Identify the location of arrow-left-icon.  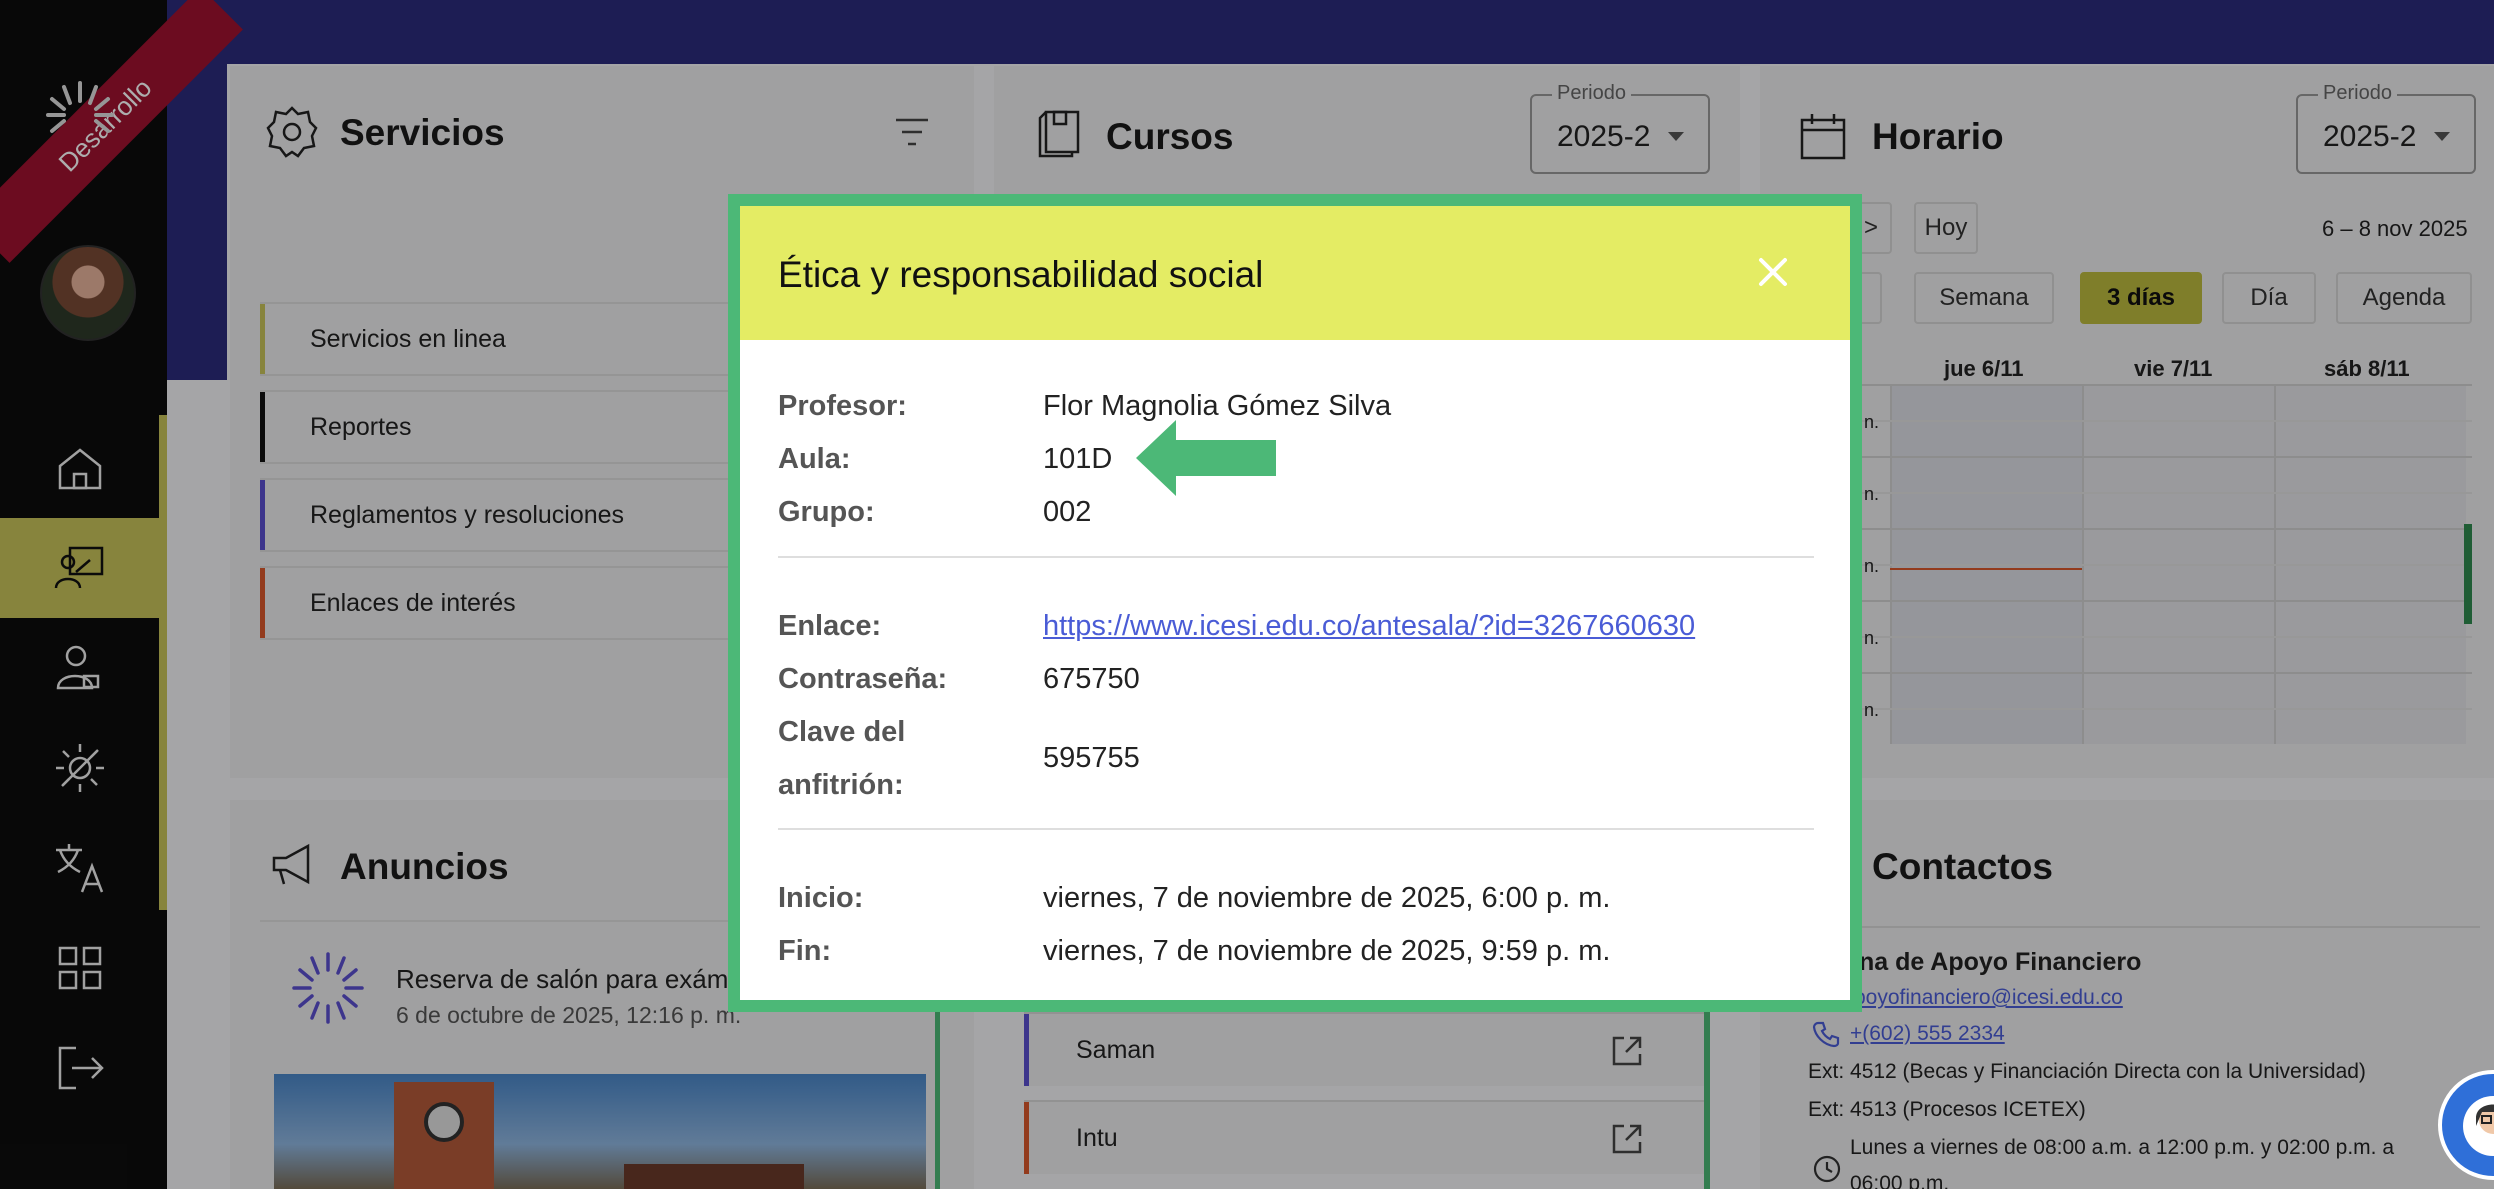
(1206, 458).